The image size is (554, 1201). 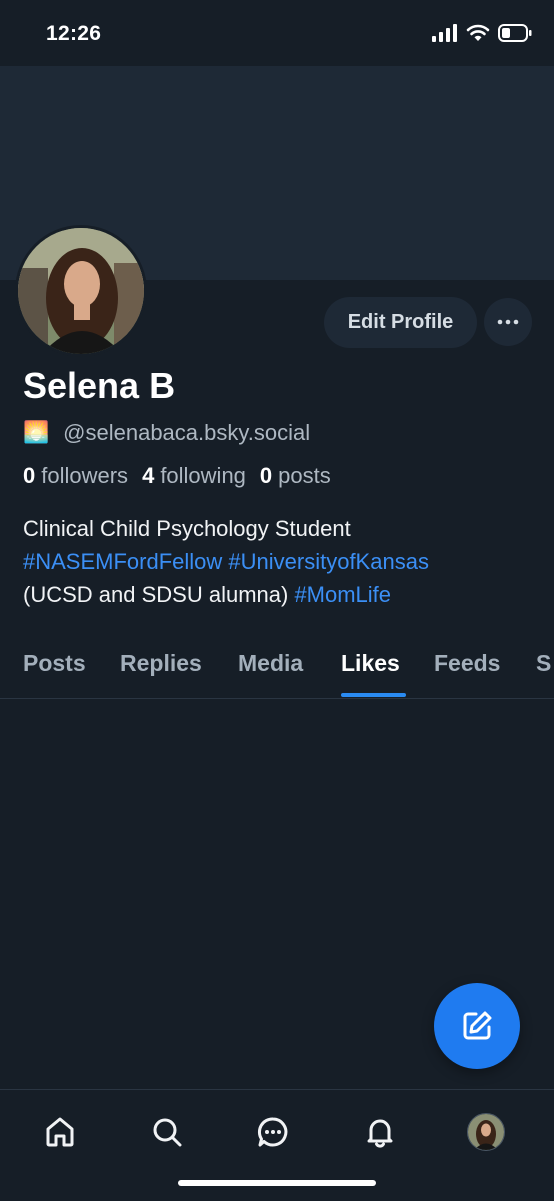 I want to click on profile-handle-row: 🌅 @selenabaca.bsky.social, so click(x=166, y=433).